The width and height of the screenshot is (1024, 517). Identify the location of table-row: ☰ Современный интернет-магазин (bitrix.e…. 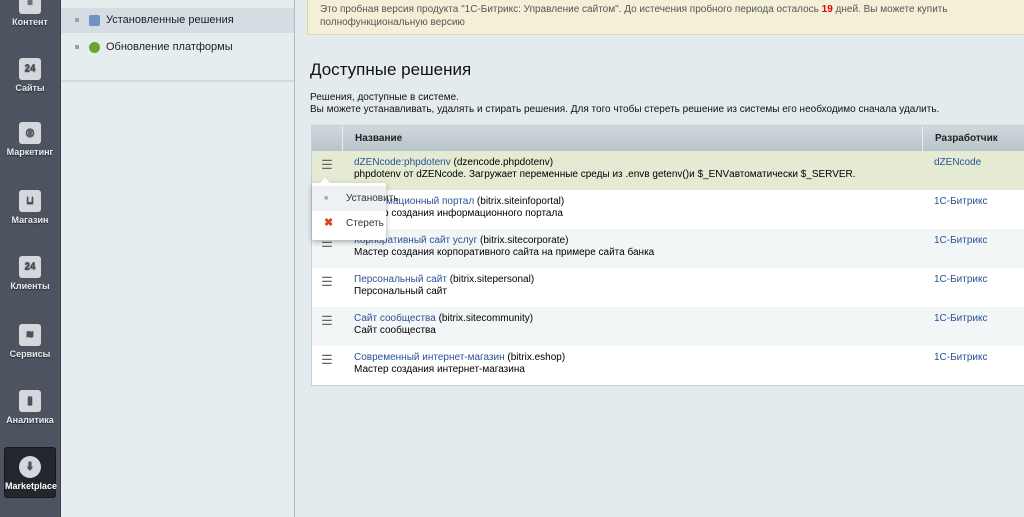
(668, 365).